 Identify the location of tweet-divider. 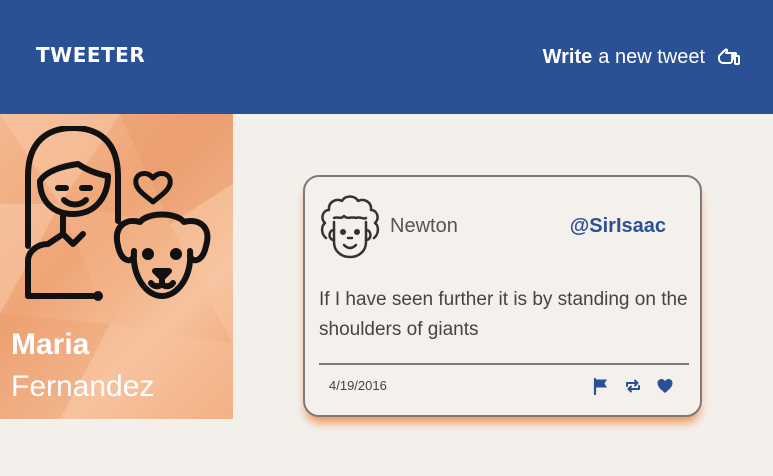
(504, 364).